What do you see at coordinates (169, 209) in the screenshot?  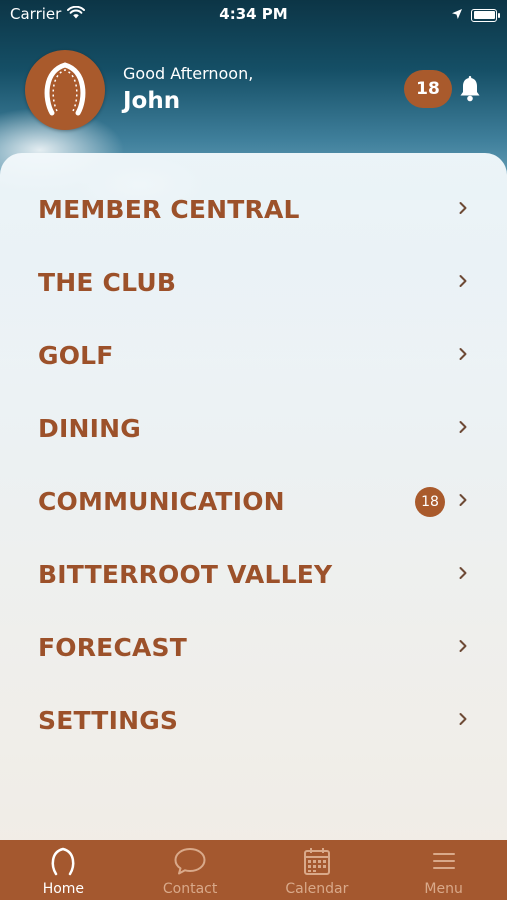 I see `menu-item-label: MEMBER CENTRAL` at bounding box center [169, 209].